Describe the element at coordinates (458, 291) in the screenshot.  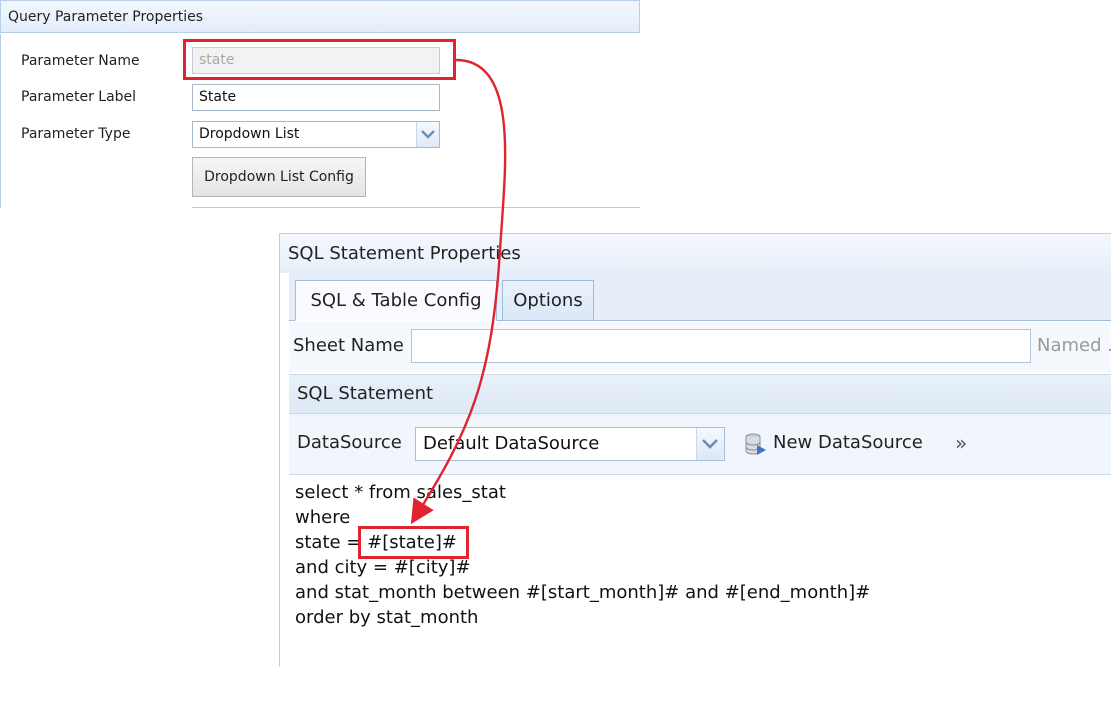
I see `connection-arrow-icon` at that location.